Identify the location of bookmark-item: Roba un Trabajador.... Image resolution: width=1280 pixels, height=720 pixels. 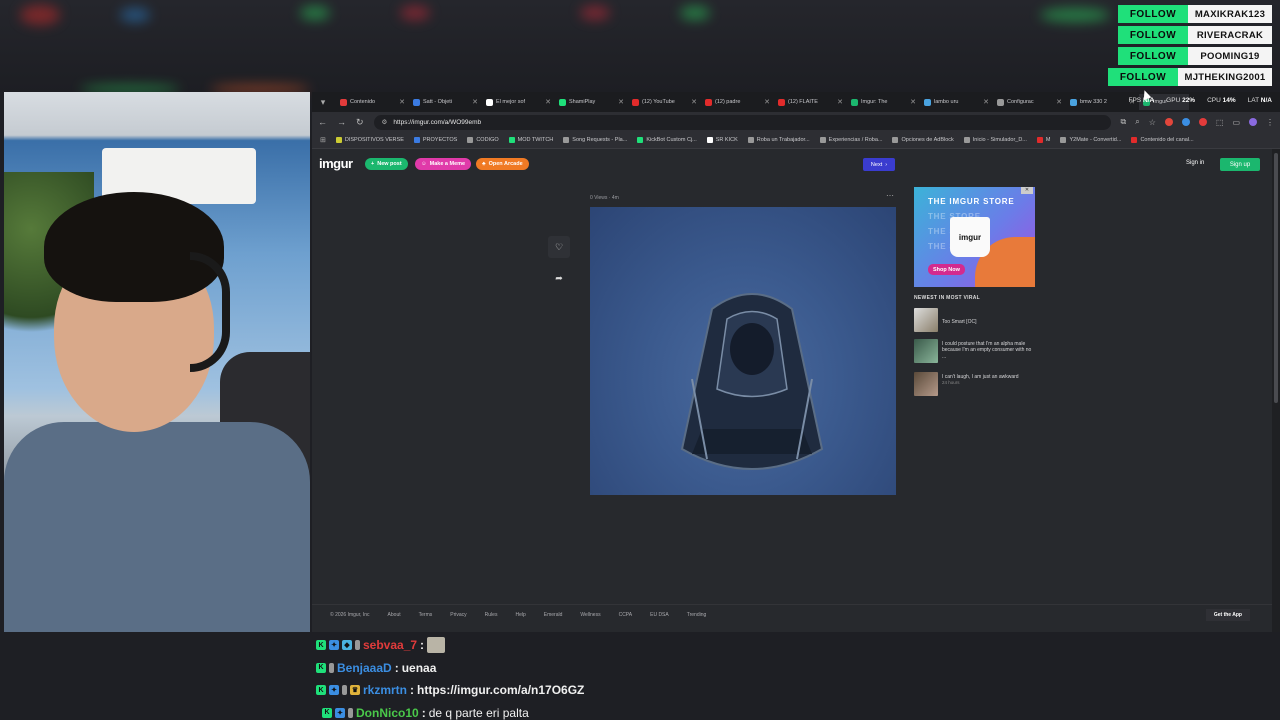
(778, 140).